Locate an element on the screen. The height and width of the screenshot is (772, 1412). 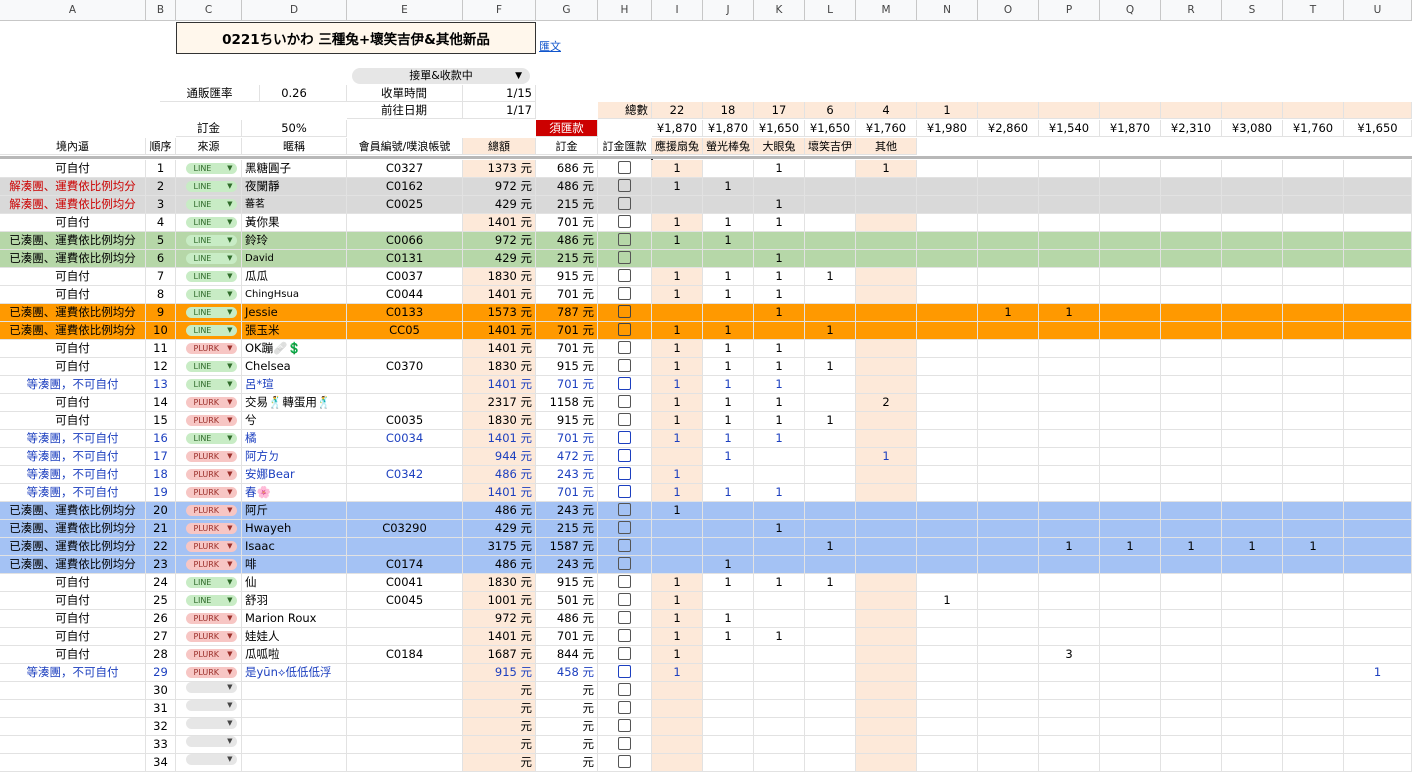
source-cell: ▼ is located at coordinates (209, 763).